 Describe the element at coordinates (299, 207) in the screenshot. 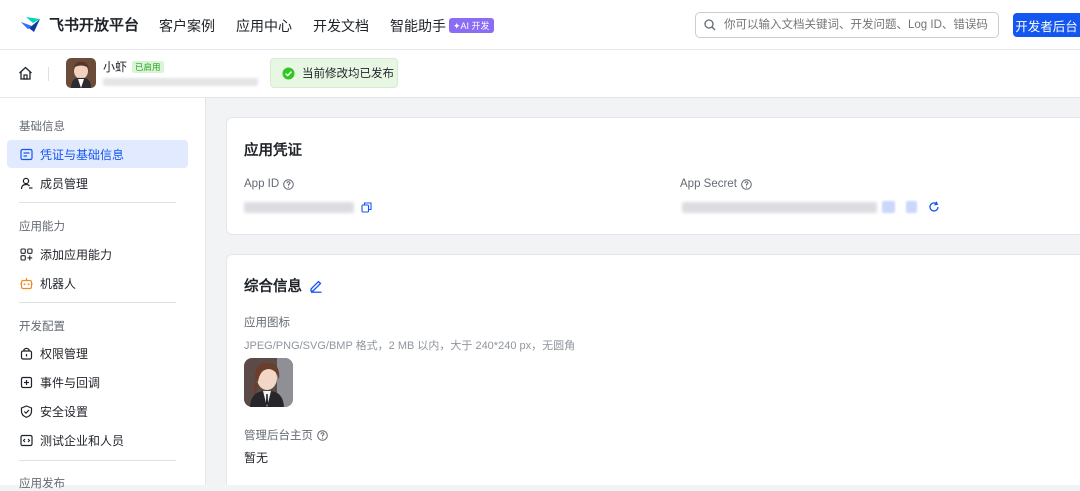

I see `redacted-app-id` at that location.